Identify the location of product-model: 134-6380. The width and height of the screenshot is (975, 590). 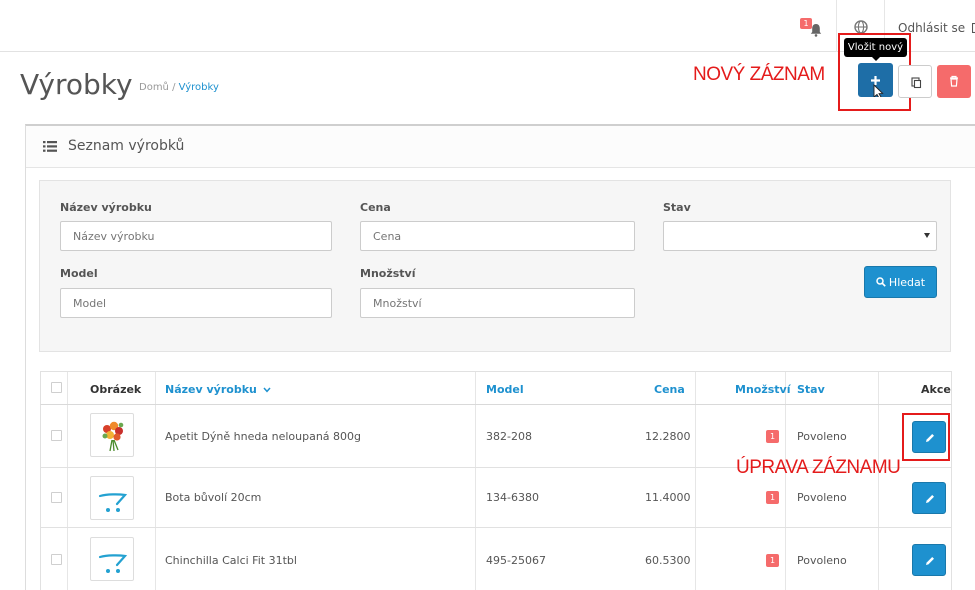
(512, 497).